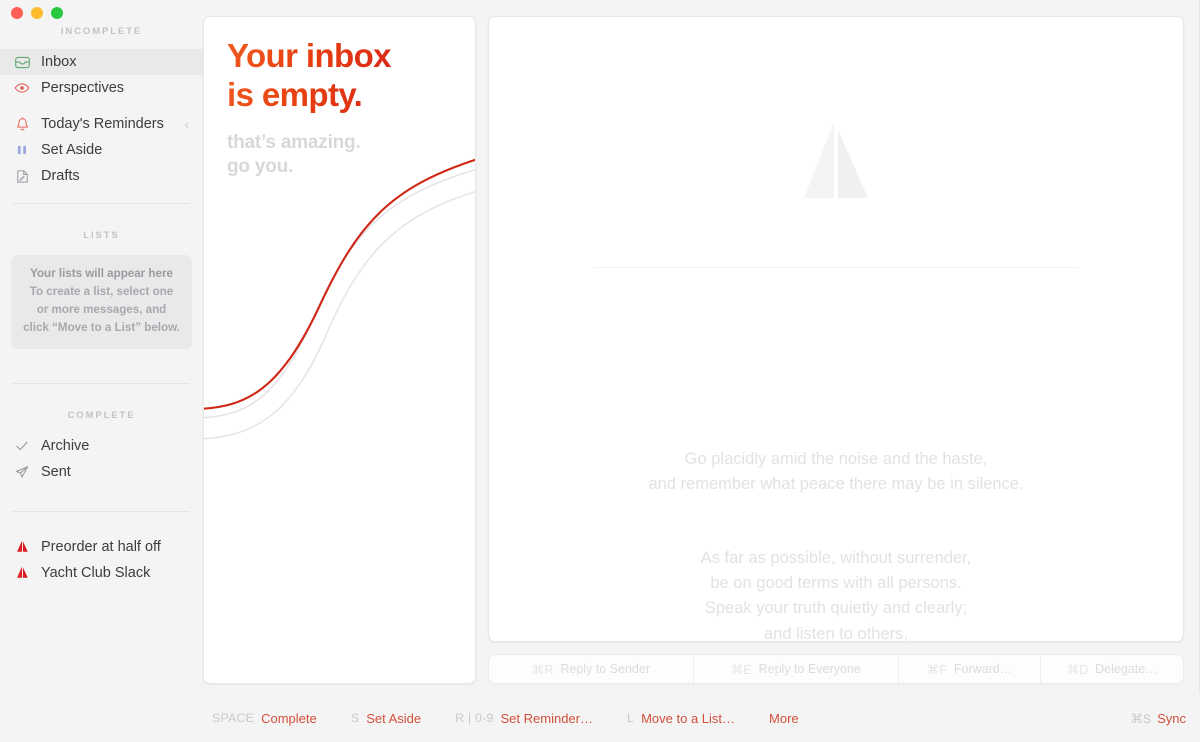 The width and height of the screenshot is (1200, 742). What do you see at coordinates (83, 88) in the screenshot?
I see `sidebar-item-label: Perspectives` at bounding box center [83, 88].